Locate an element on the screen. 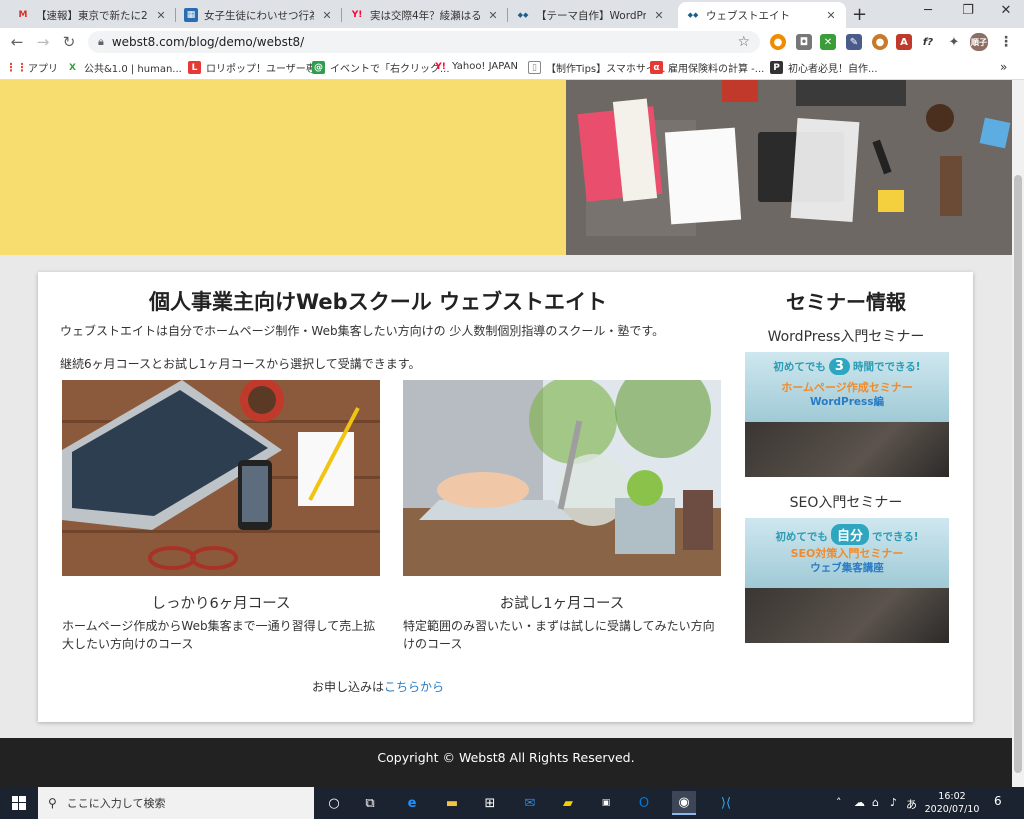 The width and height of the screenshot is (1024, 819). banner-highlight: 3 is located at coordinates (839, 366).